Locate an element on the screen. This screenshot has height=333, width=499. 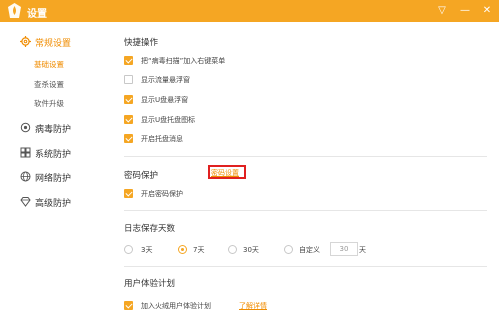
radio-label: 30天 is located at coordinates (251, 250).